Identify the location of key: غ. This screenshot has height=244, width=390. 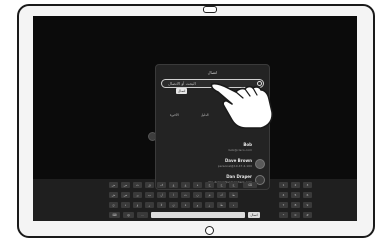
(173, 185).